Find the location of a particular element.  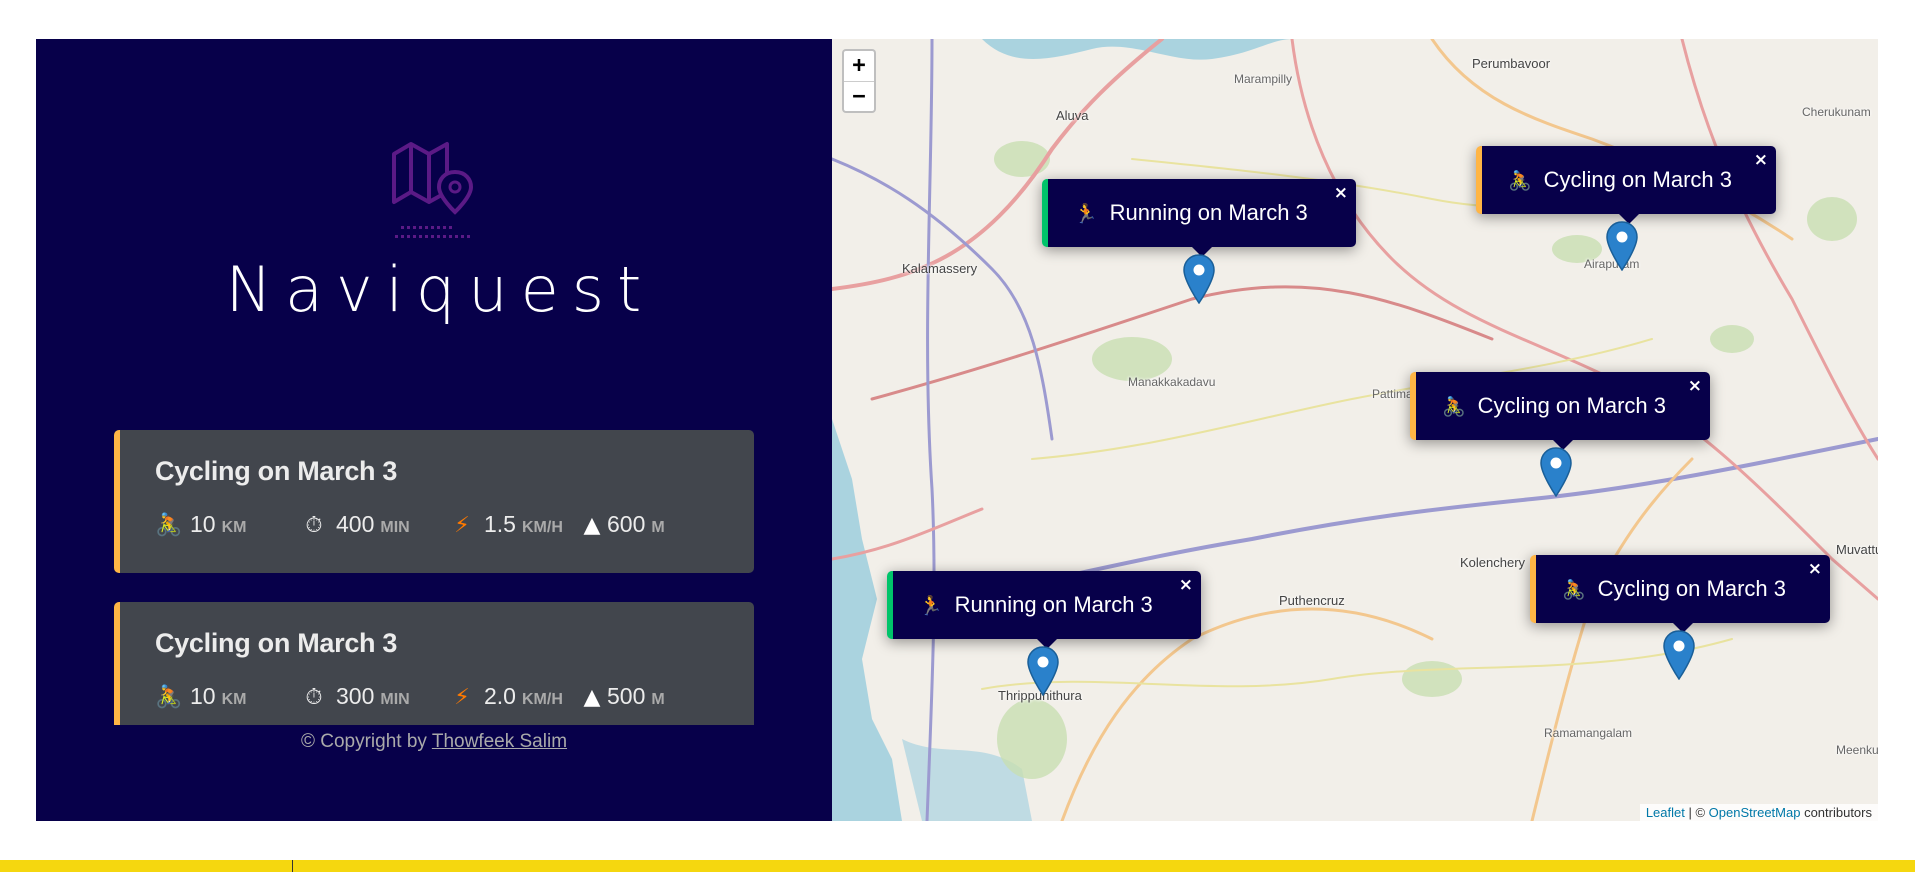

bottom-divider is located at coordinates (292, 866).